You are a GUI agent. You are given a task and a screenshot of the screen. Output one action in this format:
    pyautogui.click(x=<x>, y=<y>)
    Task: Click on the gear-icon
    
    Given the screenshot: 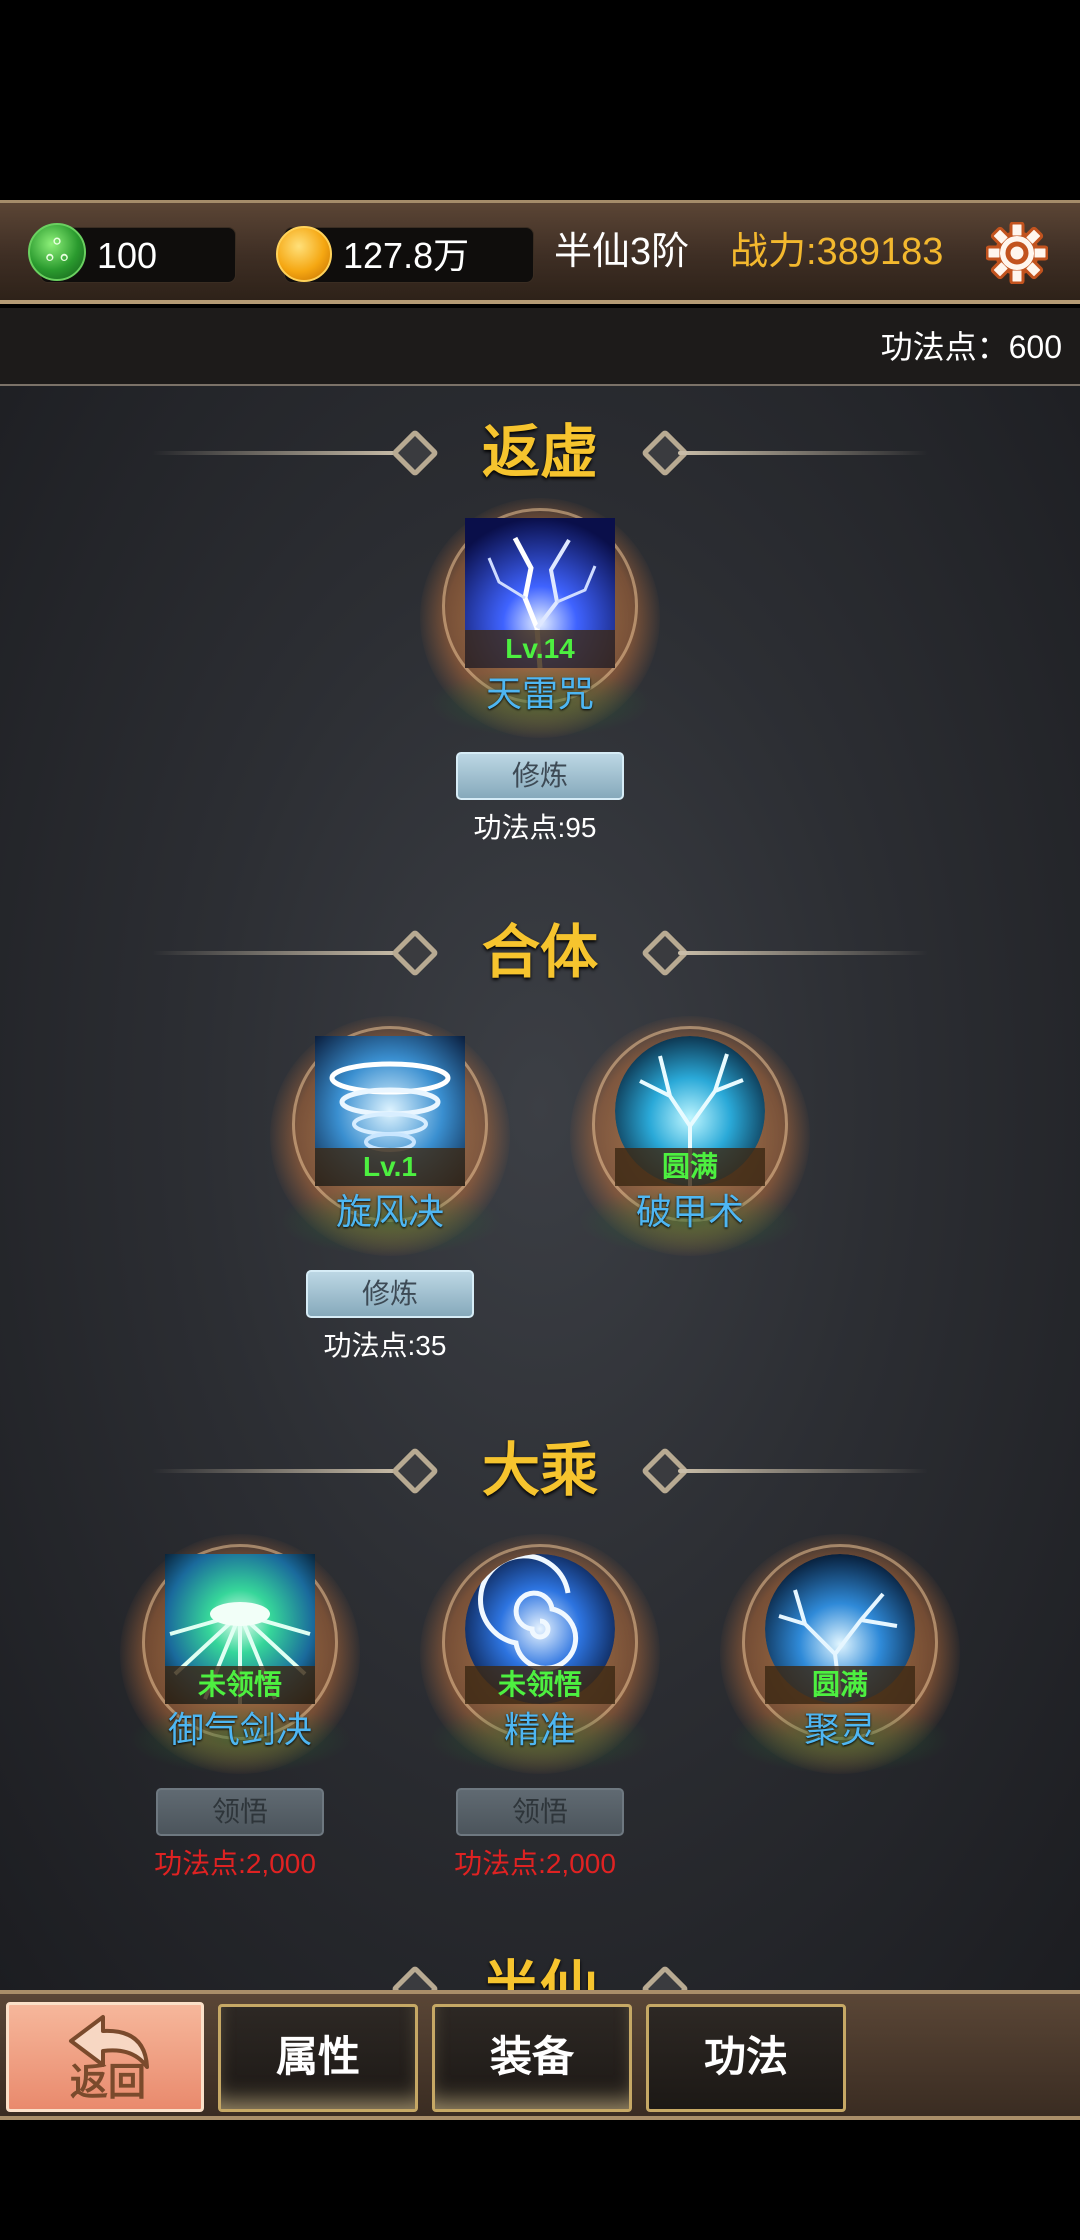 What is the action you would take?
    pyautogui.click(x=1017, y=253)
    